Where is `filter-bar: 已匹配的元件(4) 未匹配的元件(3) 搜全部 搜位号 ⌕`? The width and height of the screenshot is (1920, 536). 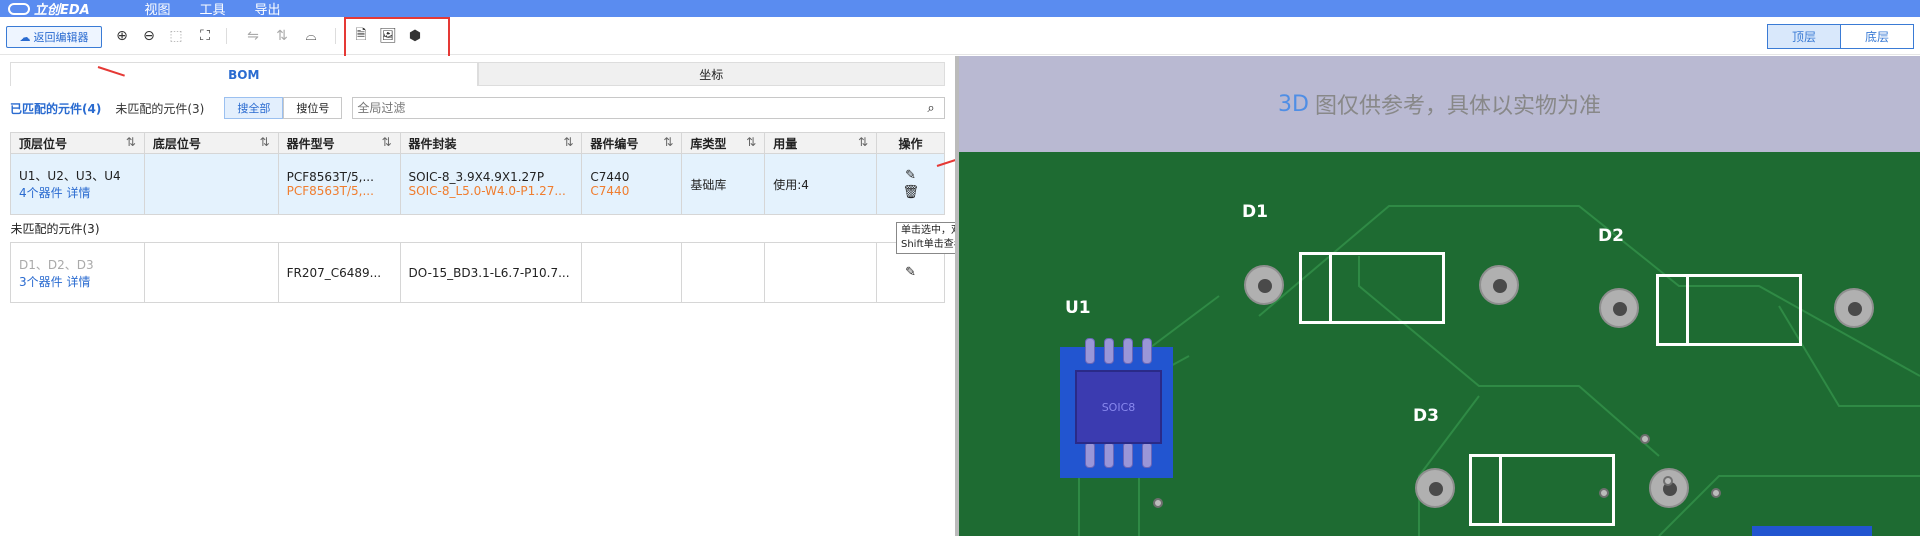 filter-bar: 已匹配的元件(4) 未匹配的元件(3) 搜全部 搜位号 ⌕ is located at coordinates (477, 108).